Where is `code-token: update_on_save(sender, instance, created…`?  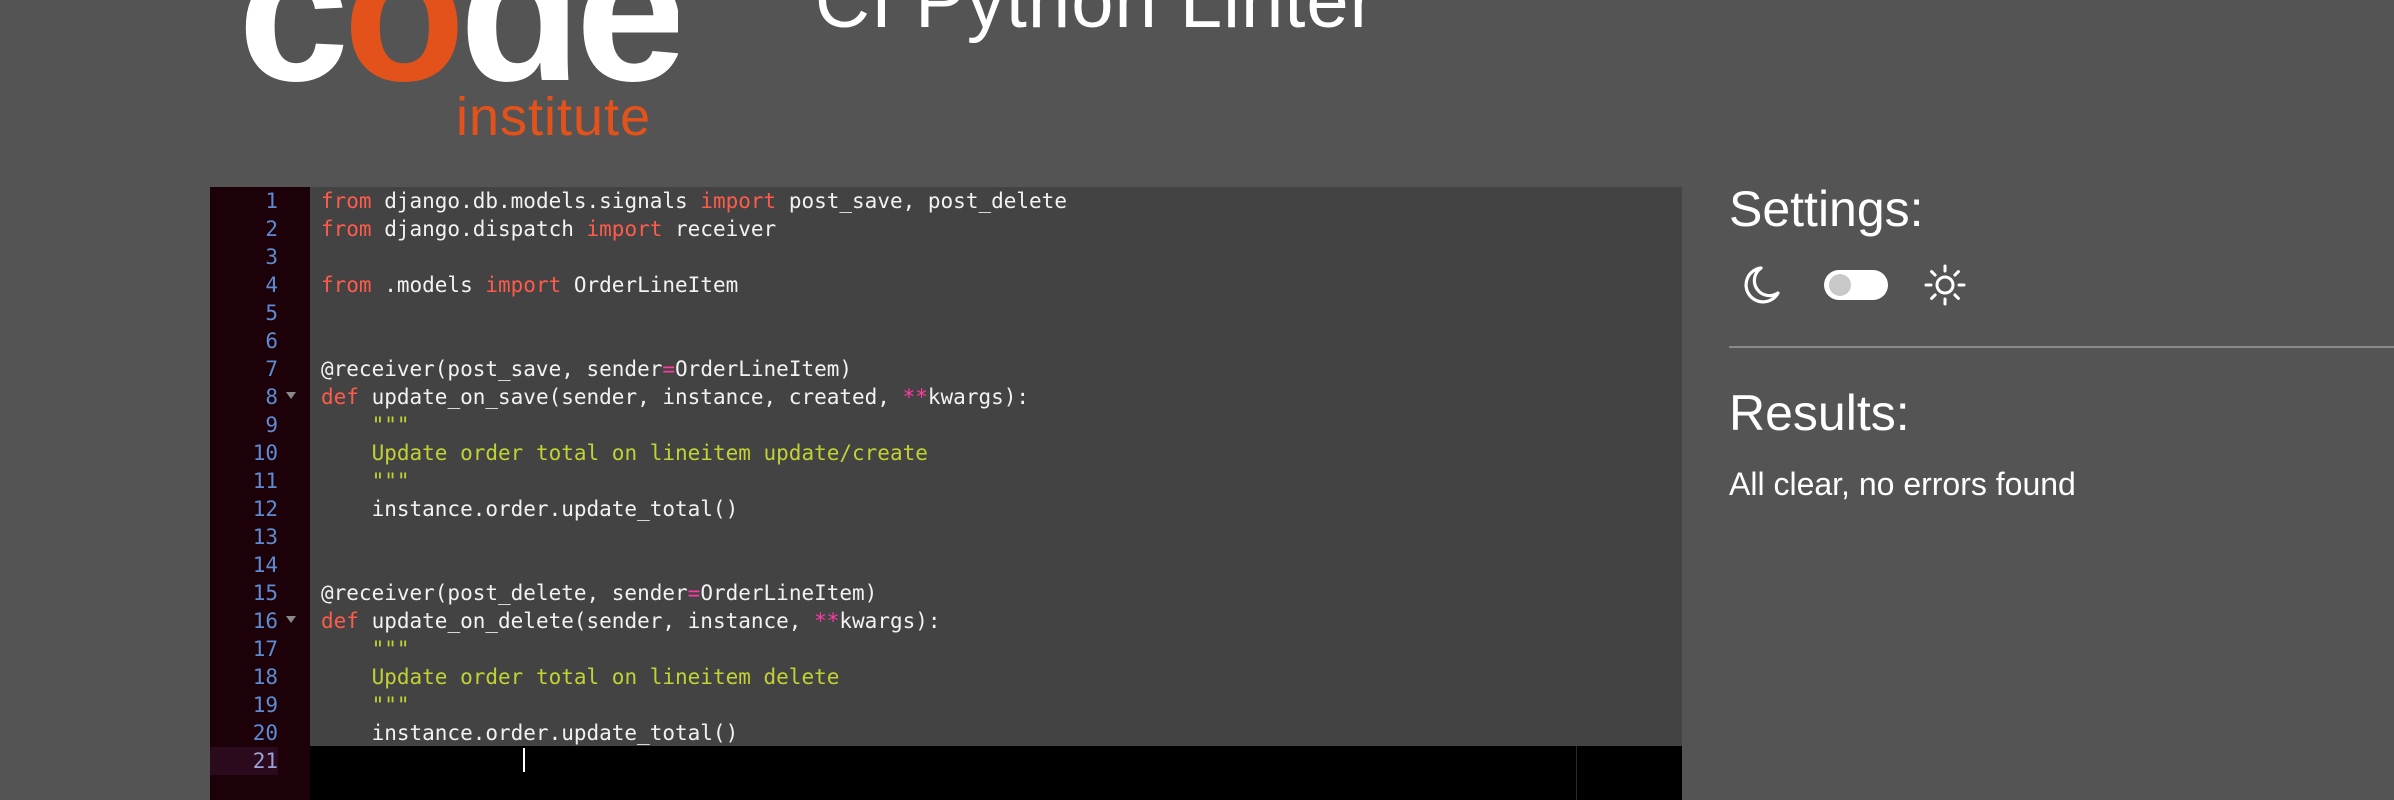
code-token: update_on_save(sender, instance, created… is located at coordinates (630, 397).